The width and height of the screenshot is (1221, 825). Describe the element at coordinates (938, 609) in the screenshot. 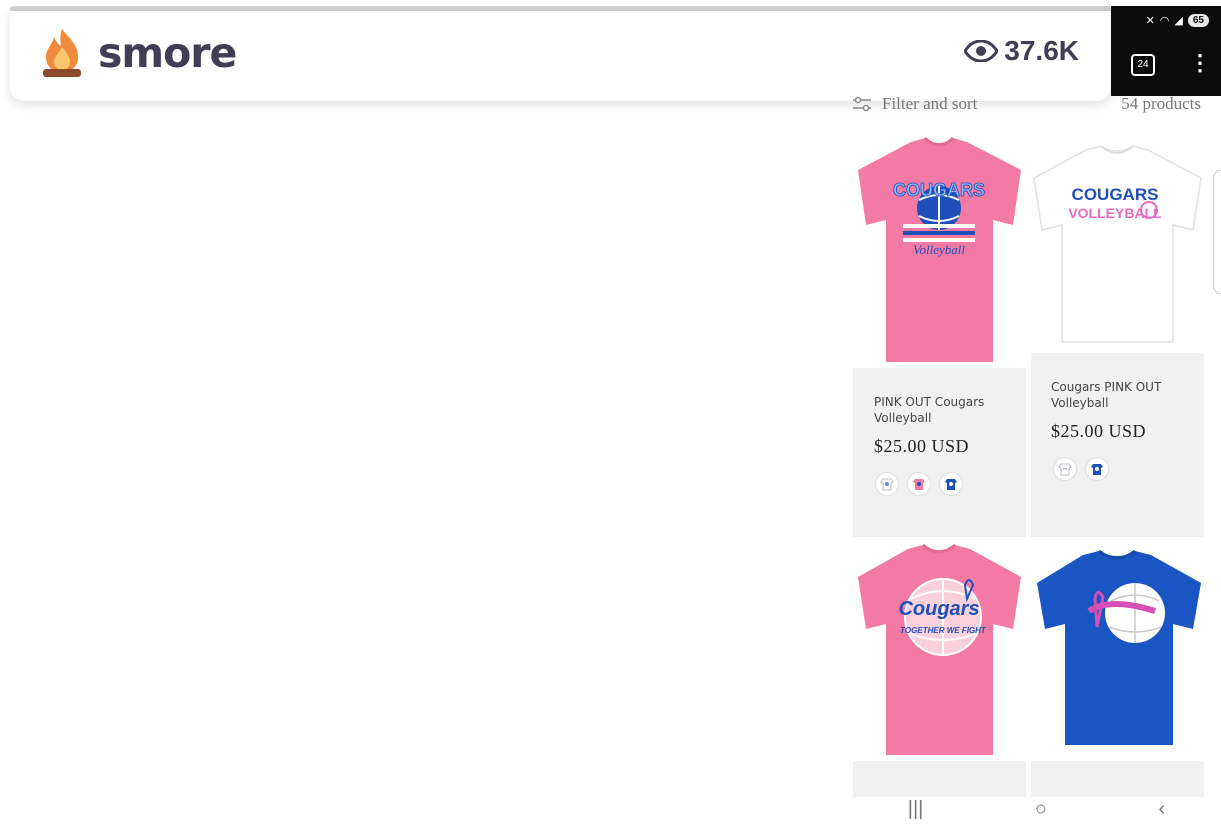

I see `shirt-print-text: Cougars` at that location.